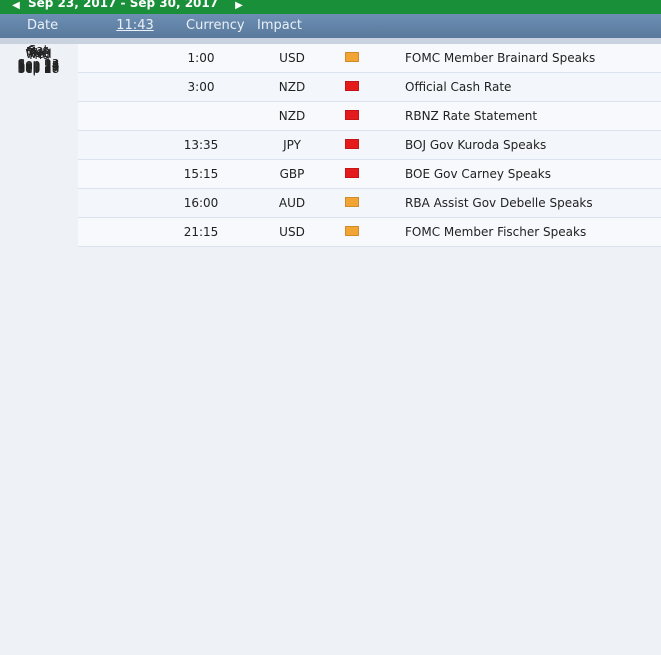  I want to click on month-day: Sep 28, so click(38, 69).